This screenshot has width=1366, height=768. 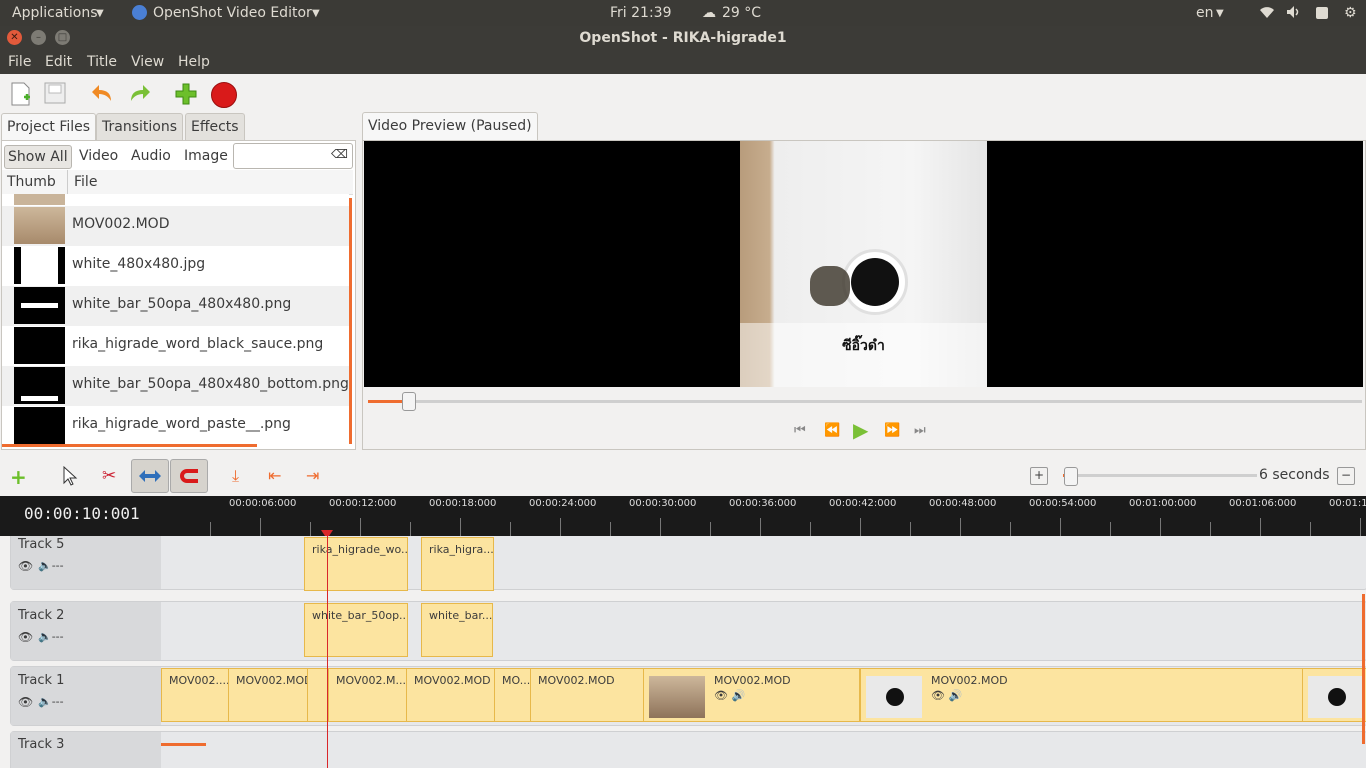 I want to click on wifi-icon, so click(x=1267, y=14).